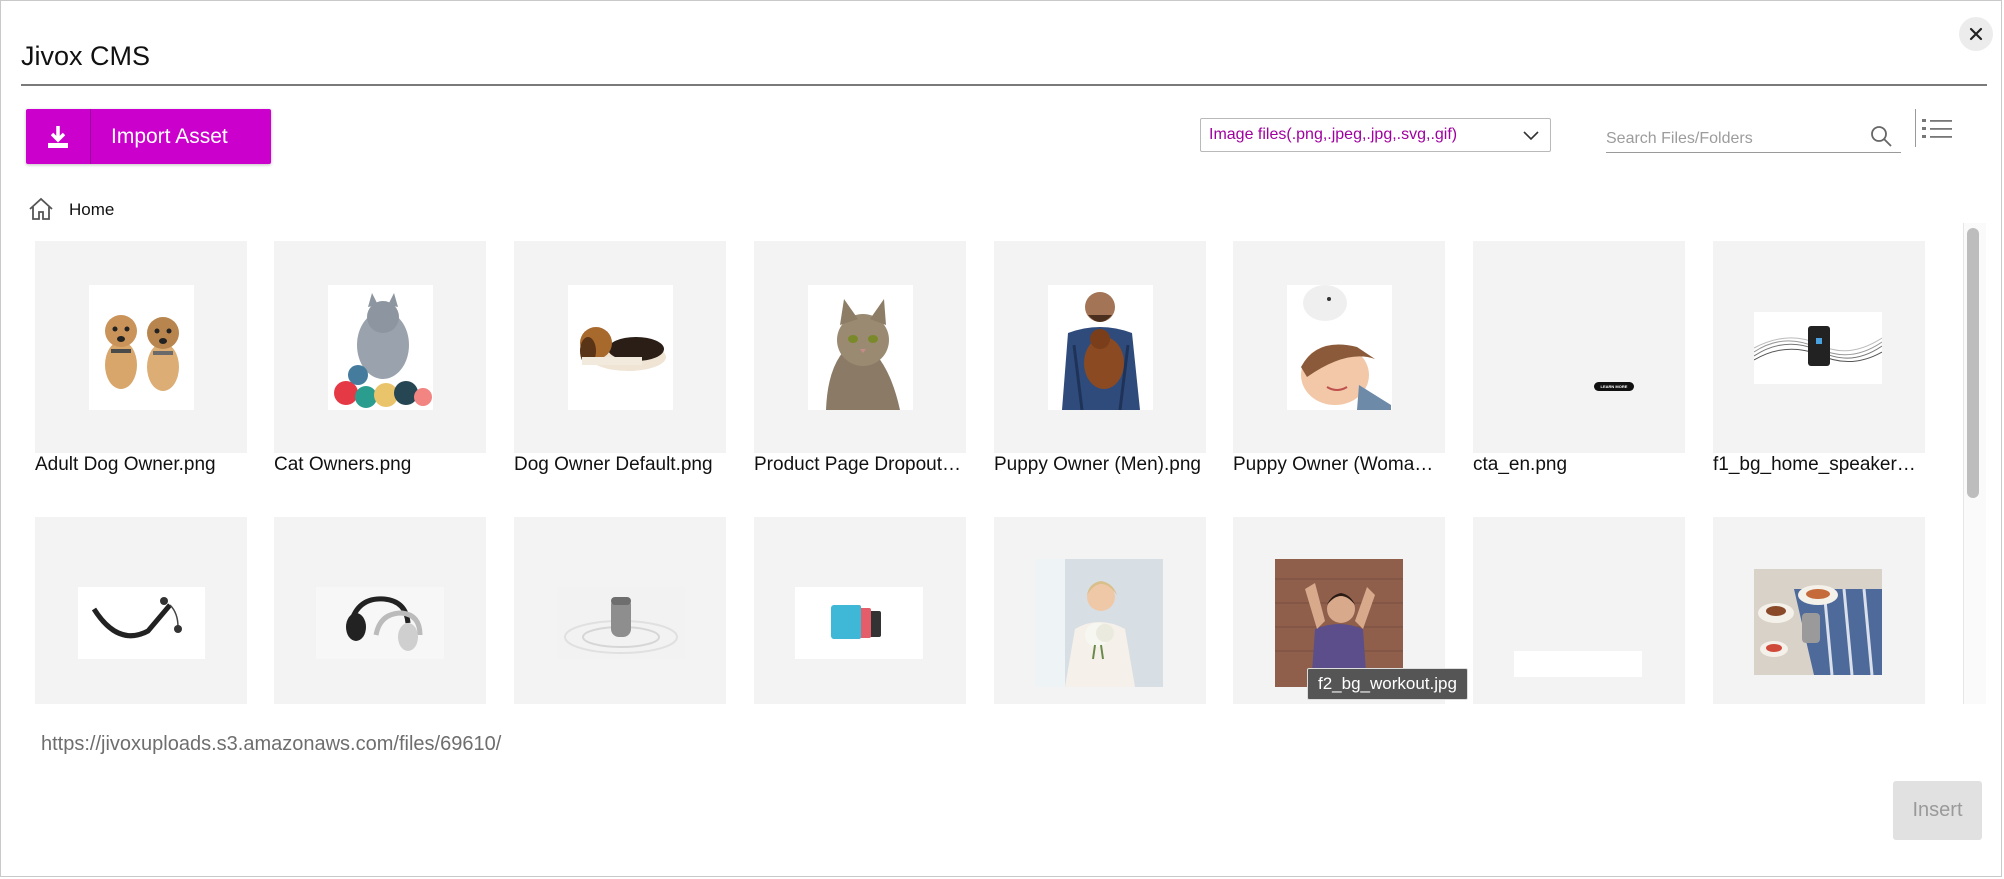 Image resolution: width=2004 pixels, height=879 pixels. I want to click on file-type-filter-value: Image files(.png,.jpeg,.jpg,.svg,.gif), so click(1333, 134).